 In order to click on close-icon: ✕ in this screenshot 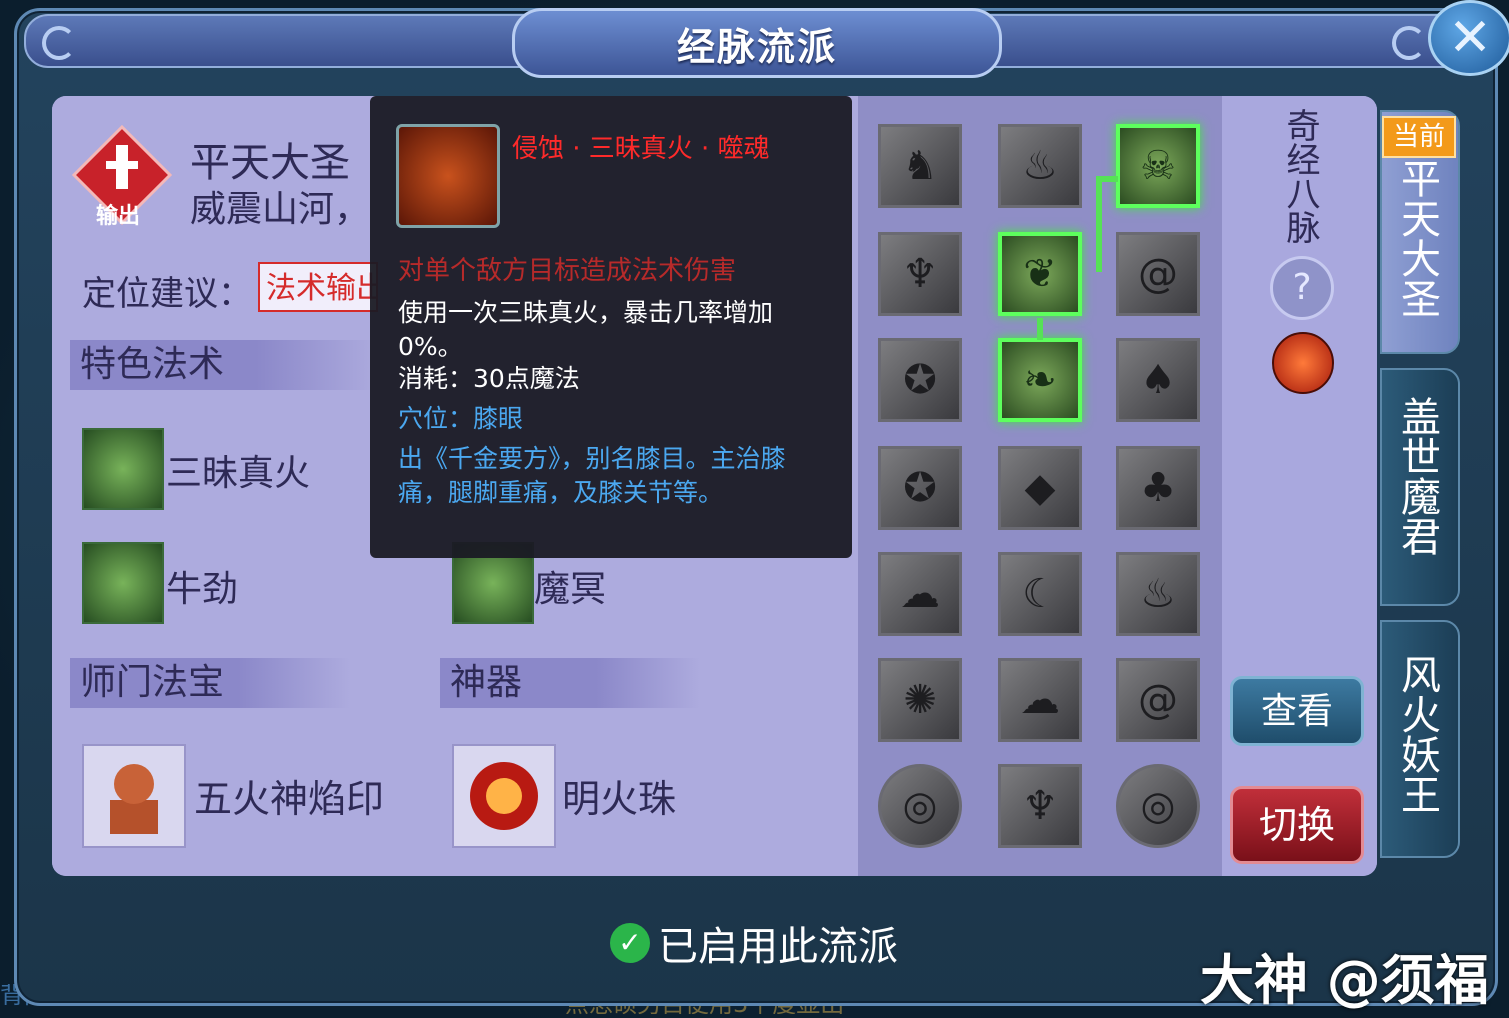, I will do `click(1470, 38)`.